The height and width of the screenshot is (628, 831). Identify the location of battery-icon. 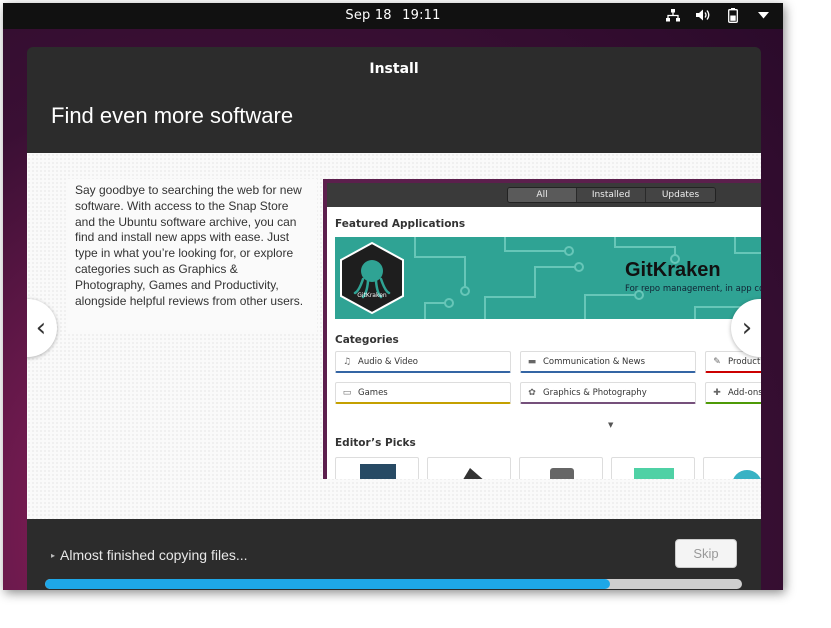
(733, 15).